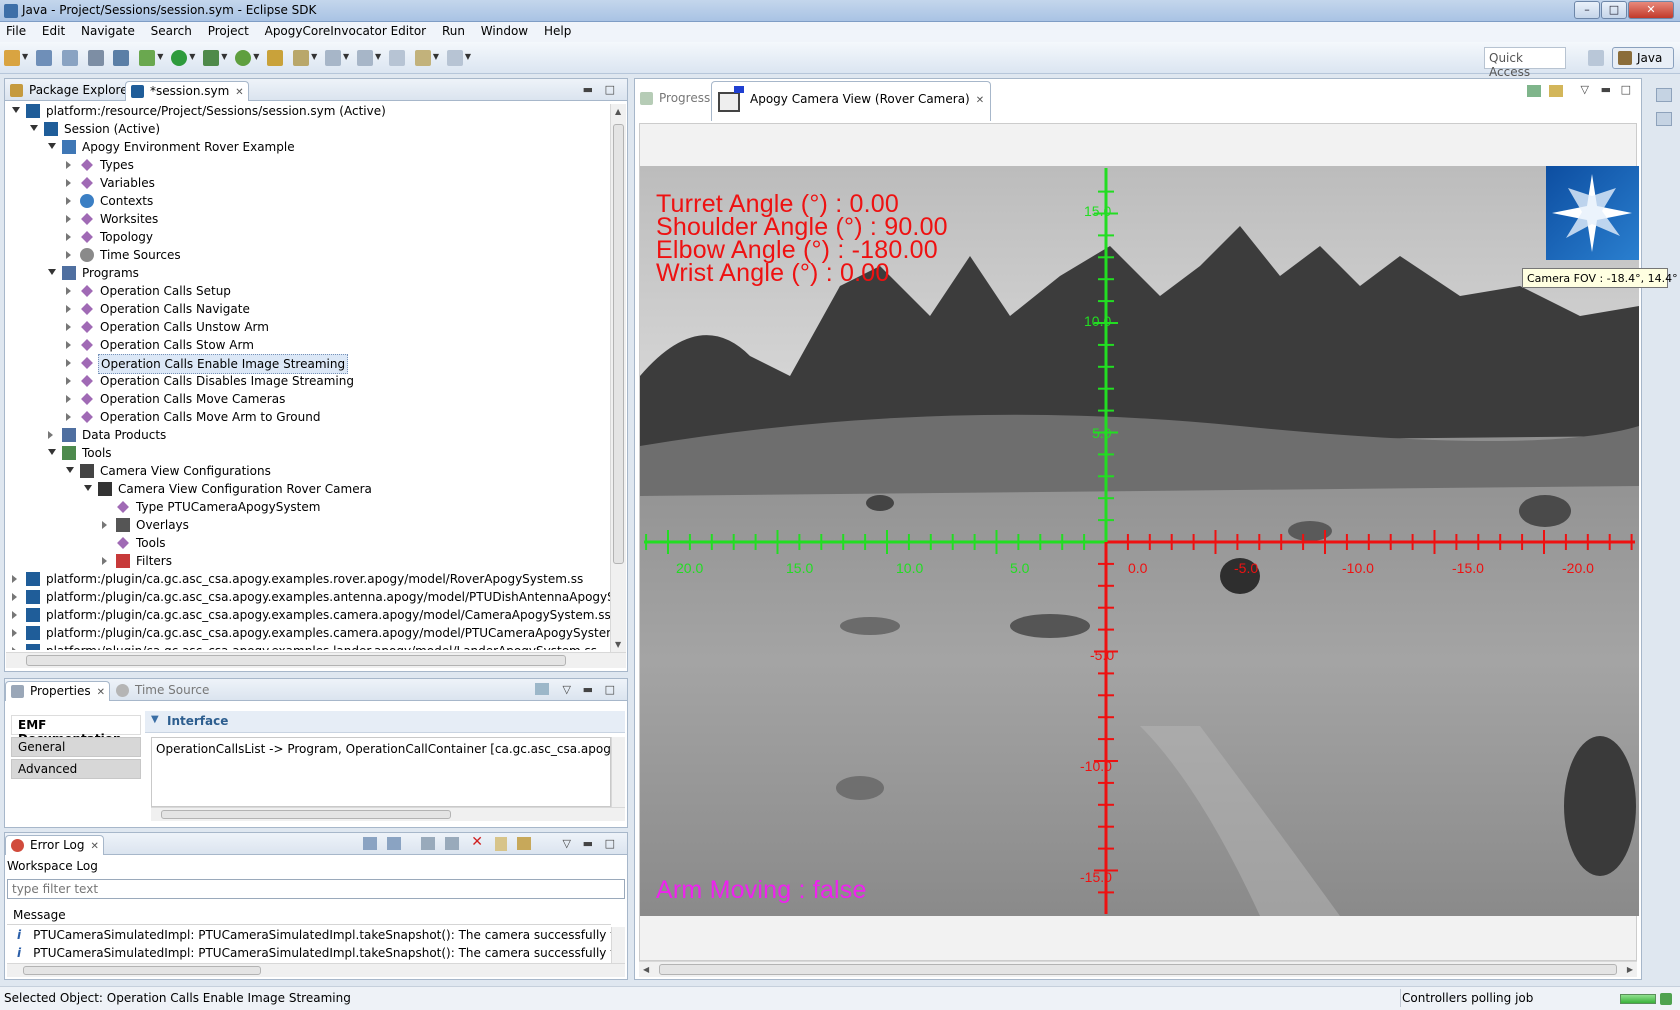 This screenshot has height=1010, width=1680. Describe the element at coordinates (618, 111) in the screenshot. I see `scroll-up-icon: ▲` at that location.